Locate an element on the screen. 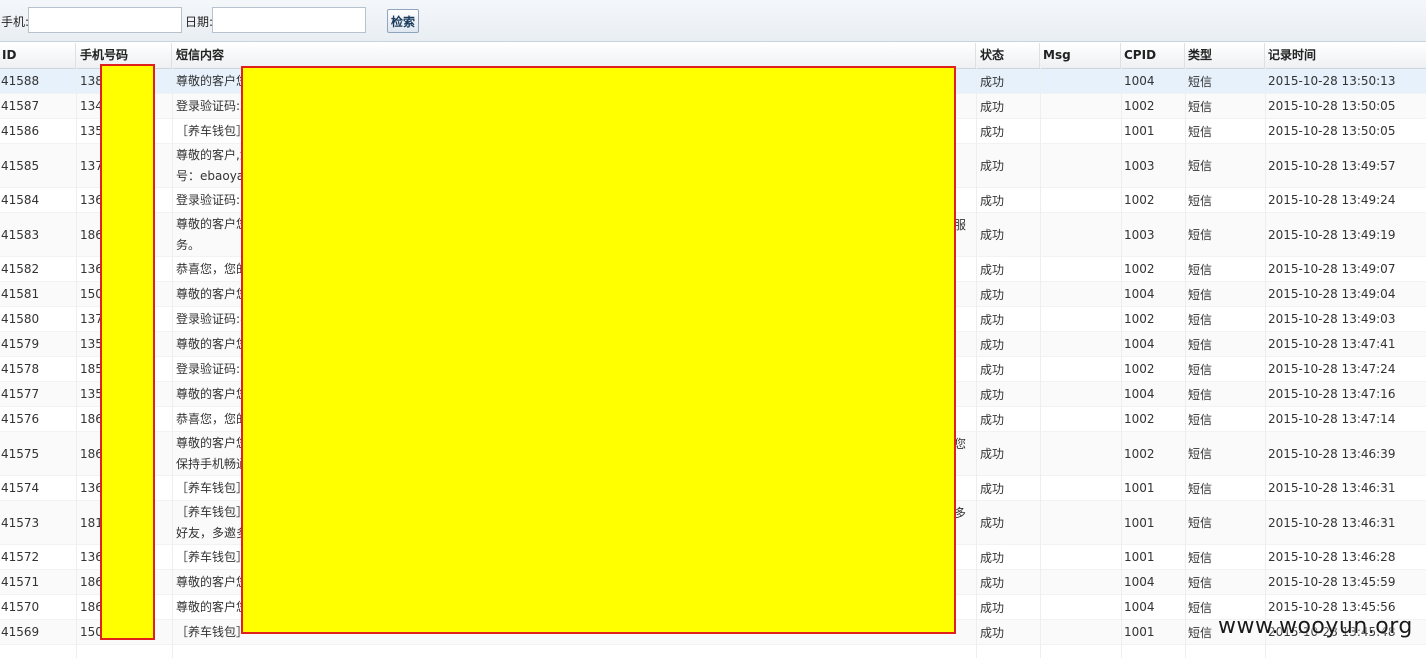 The image size is (1426, 658). cell-time: 2015-10-28 13:47:16 is located at coordinates (1345, 394).